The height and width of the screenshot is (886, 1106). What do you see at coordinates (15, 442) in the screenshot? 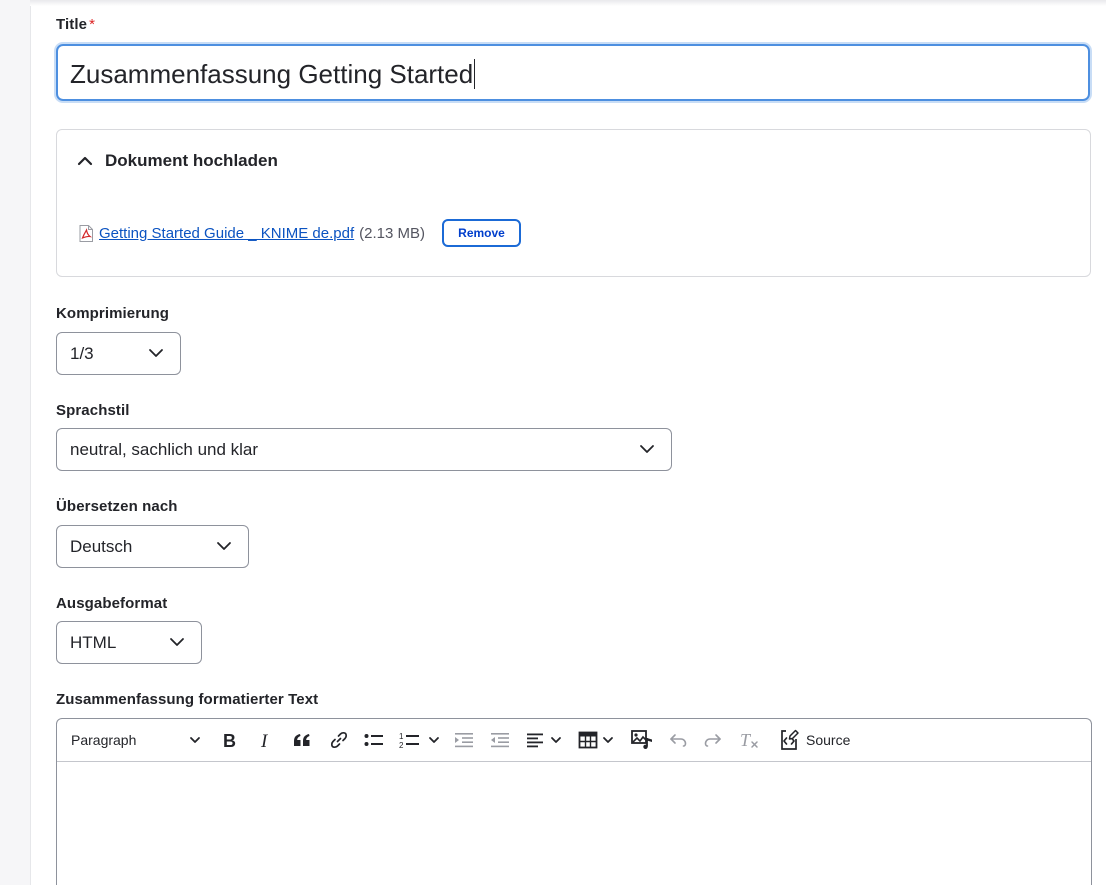
I see `left-rail` at bounding box center [15, 442].